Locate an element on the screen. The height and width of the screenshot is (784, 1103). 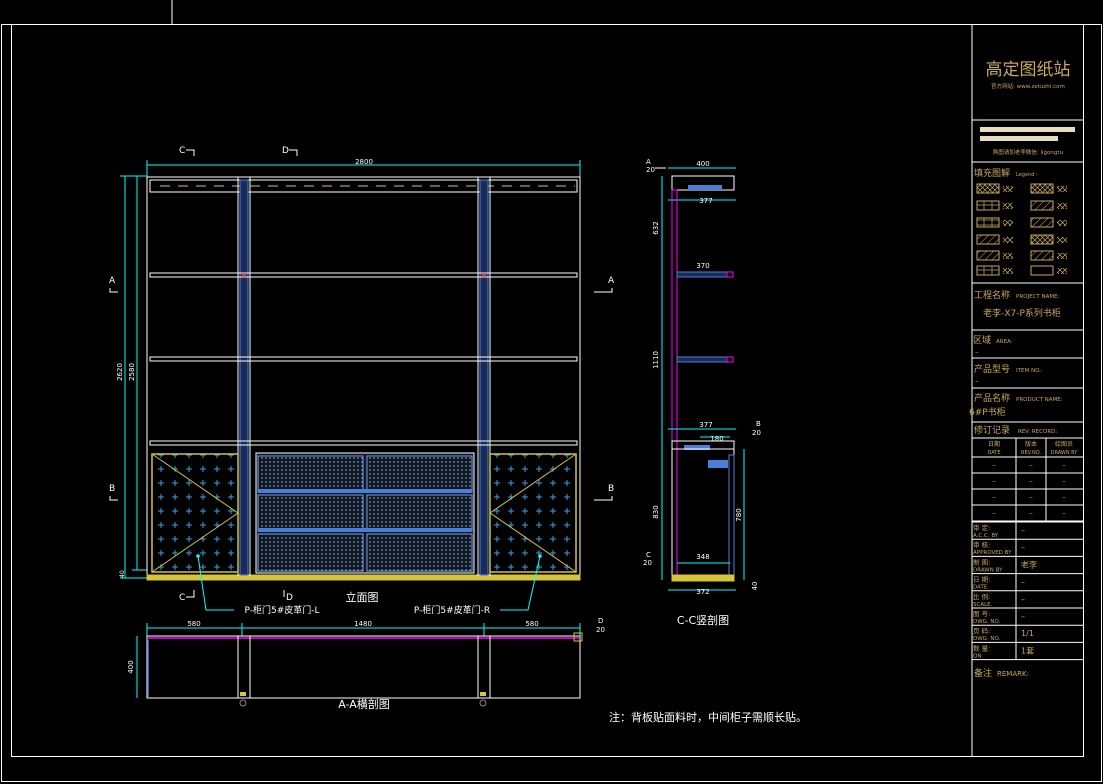
left-door is located at coordinates (195, 513).